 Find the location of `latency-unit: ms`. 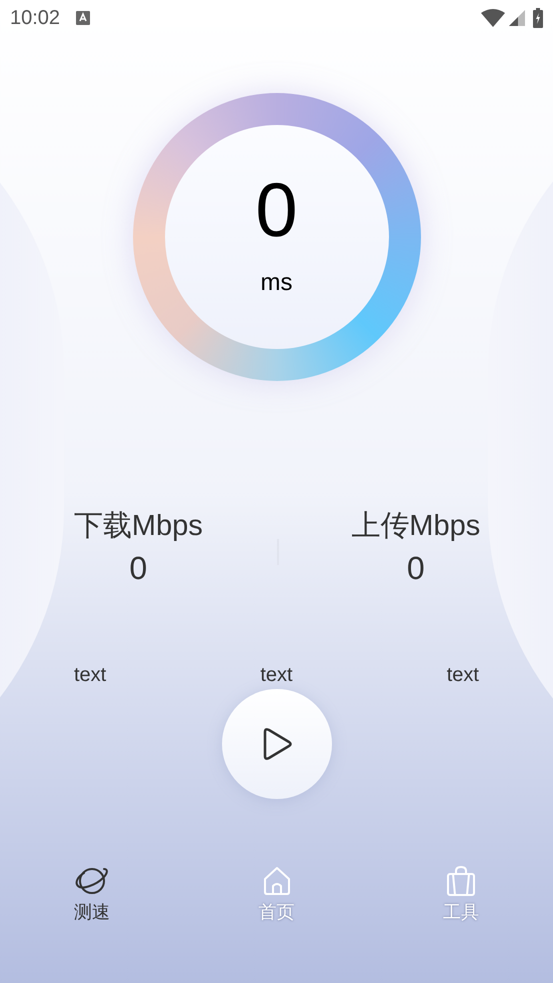

latency-unit: ms is located at coordinates (276, 283).